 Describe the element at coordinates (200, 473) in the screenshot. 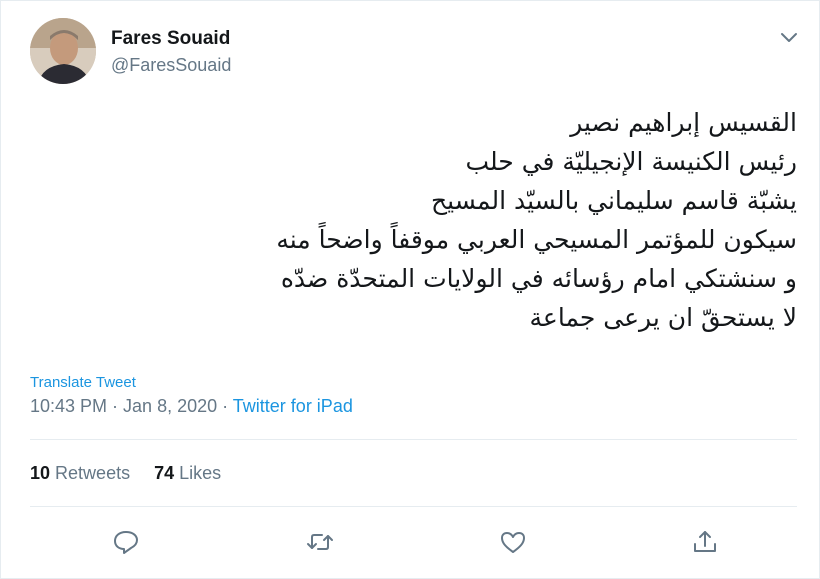

I see `likes-label: Likes` at that location.